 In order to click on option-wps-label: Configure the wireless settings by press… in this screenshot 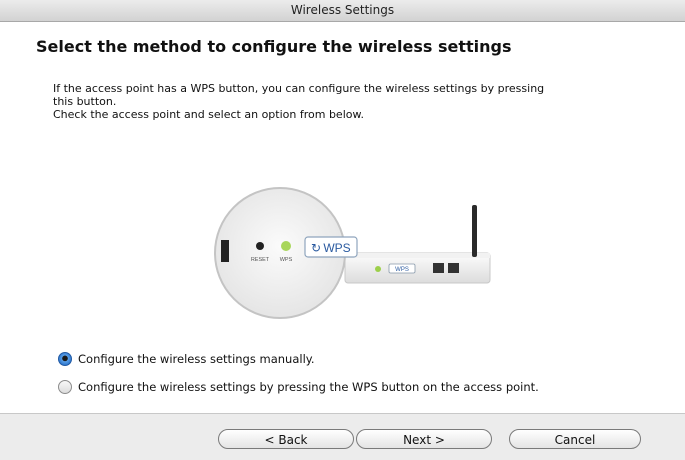, I will do `click(308, 387)`.